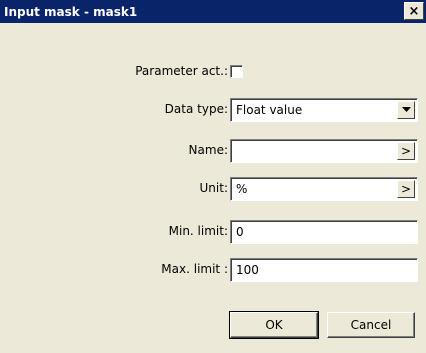 This screenshot has width=426, height=353. I want to click on parameter-act-row: Parameter act.:, so click(213, 72).